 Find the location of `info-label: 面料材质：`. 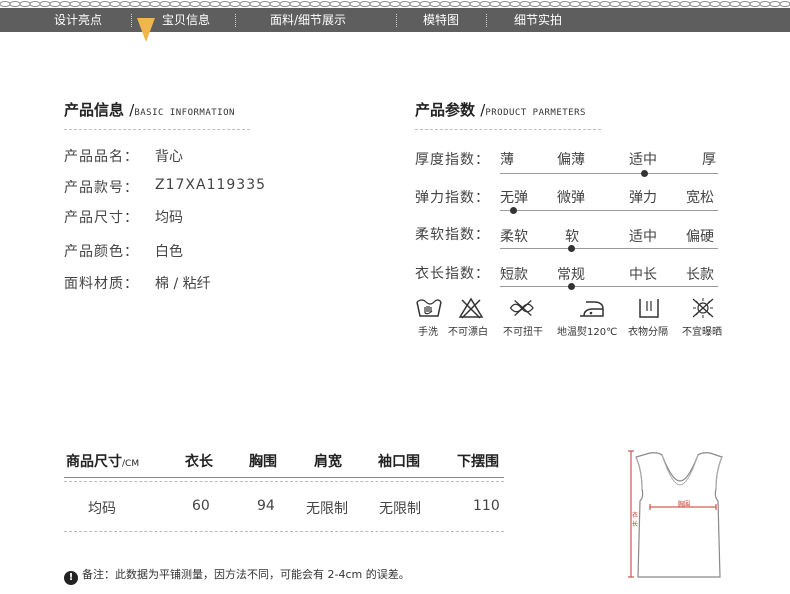

info-label: 面料材质： is located at coordinates (101, 284).